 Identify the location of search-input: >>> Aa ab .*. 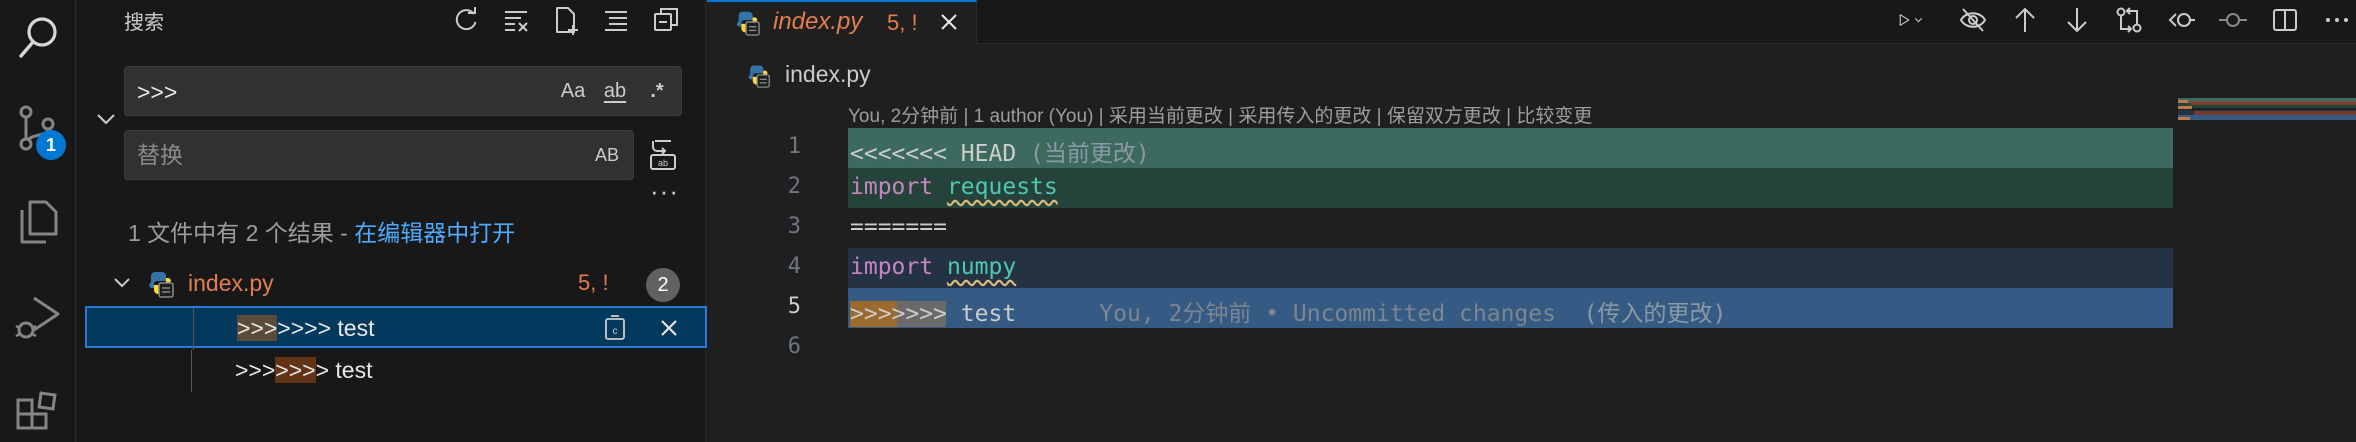
(403, 91).